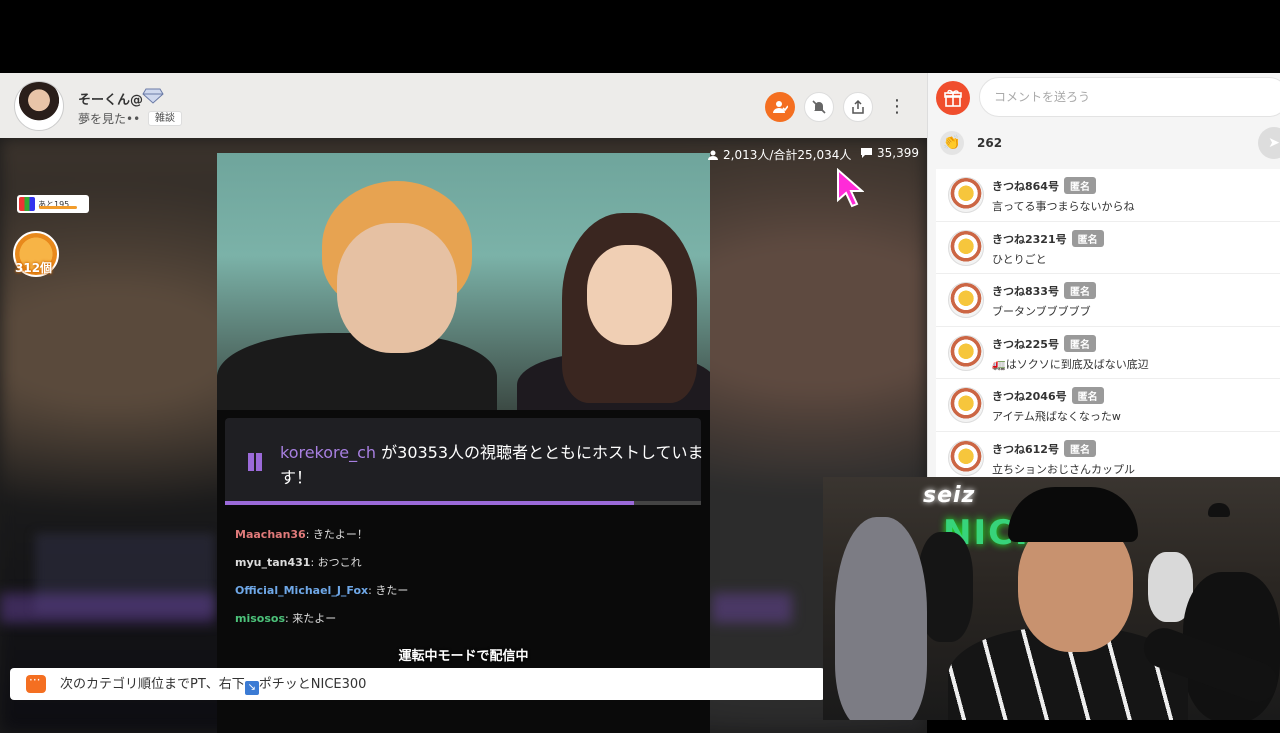 The height and width of the screenshot is (733, 1280). What do you see at coordinates (1108, 195) in the screenshot?
I see `comment-item: きつね864号 匿名 言ってる事つまらないからね` at bounding box center [1108, 195].